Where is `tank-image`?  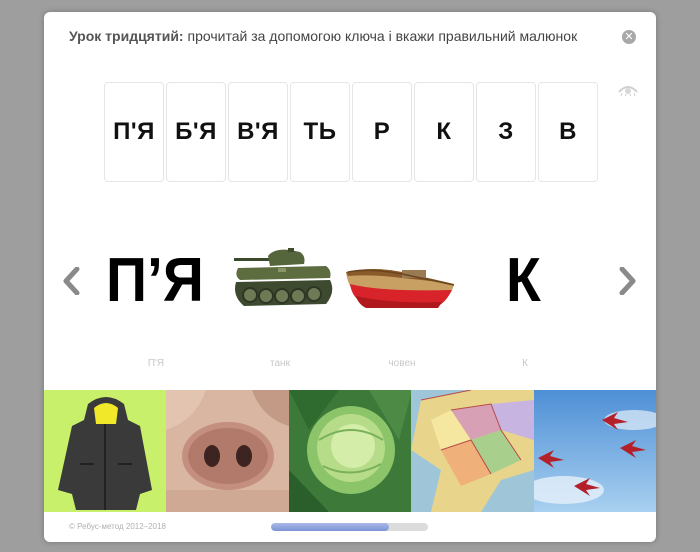
tank-image is located at coordinates (283, 277).